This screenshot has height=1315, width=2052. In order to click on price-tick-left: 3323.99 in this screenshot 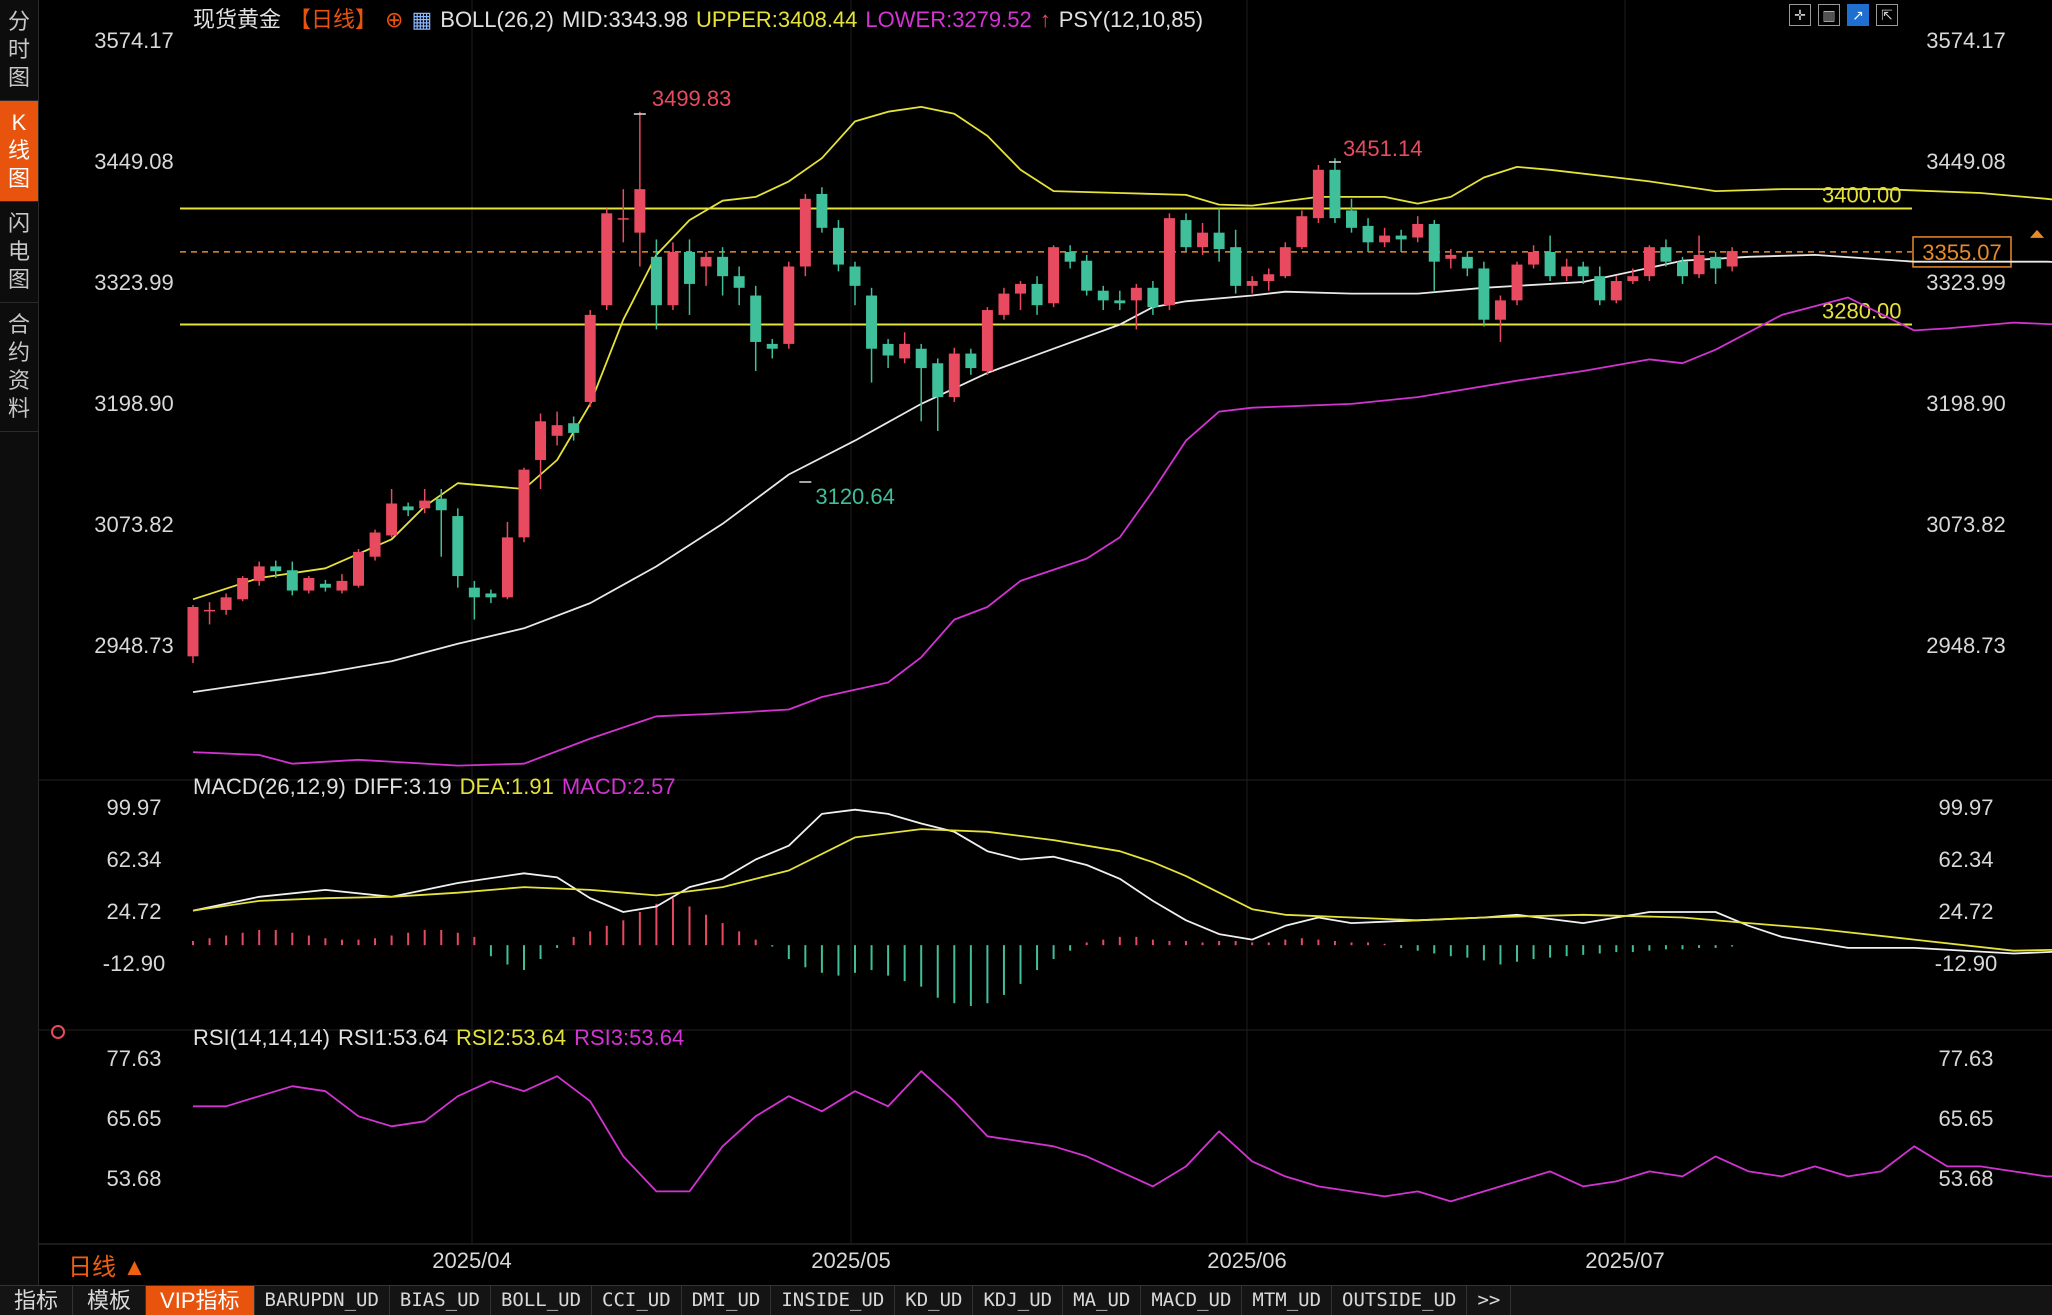, I will do `click(134, 282)`.